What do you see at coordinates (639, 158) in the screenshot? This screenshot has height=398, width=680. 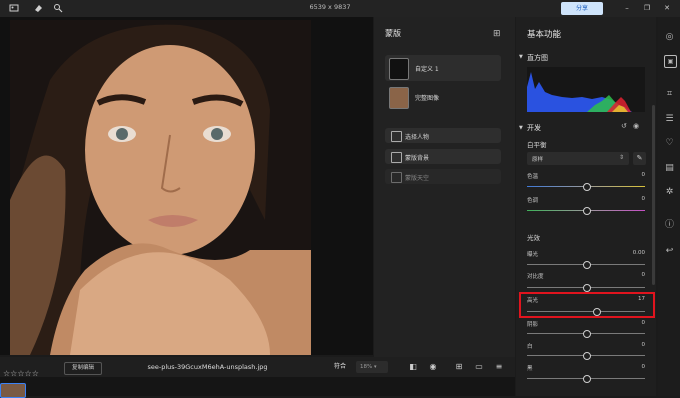 I see `eyedropper-icon: ✎` at bounding box center [639, 158].